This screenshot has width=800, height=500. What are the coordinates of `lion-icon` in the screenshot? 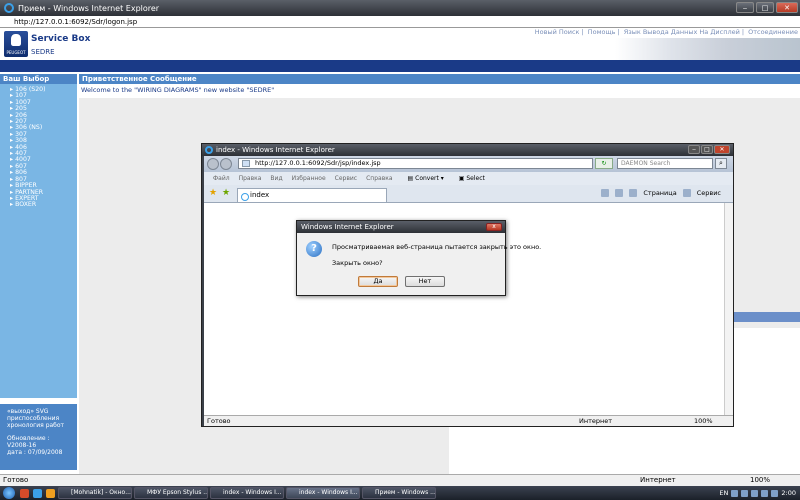 It's located at (16, 40).